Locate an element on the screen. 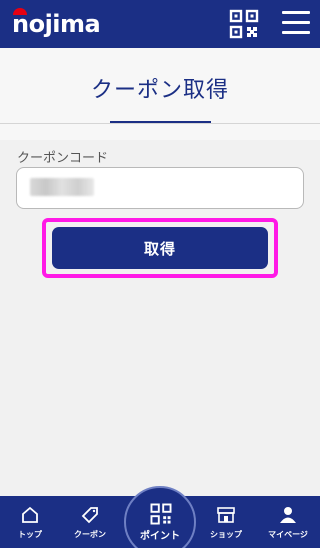 Image resolution: width=320 pixels, height=548 pixels. nav-item-shop: ショップ is located at coordinates (226, 522).